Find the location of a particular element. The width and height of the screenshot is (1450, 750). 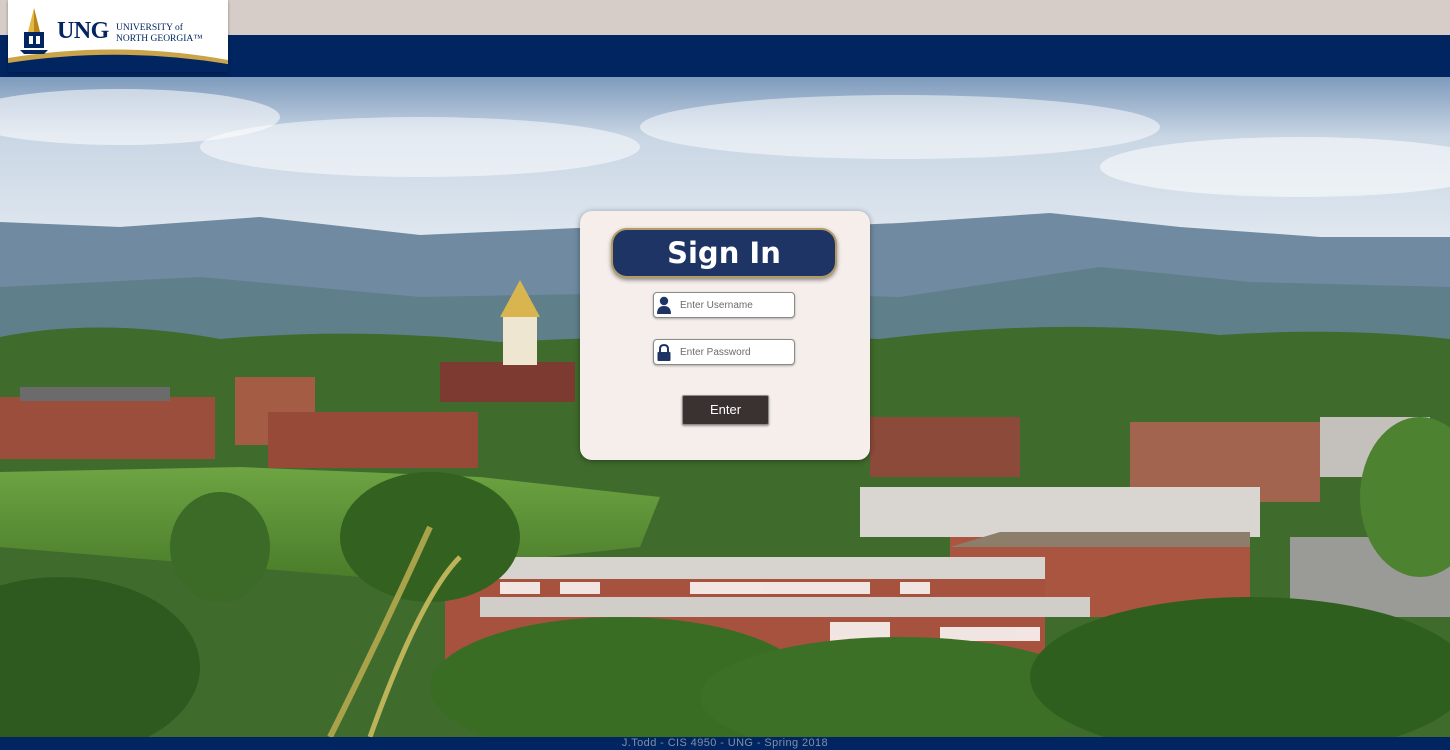

sign-in-card: Sign In Enter is located at coordinates (725, 335).